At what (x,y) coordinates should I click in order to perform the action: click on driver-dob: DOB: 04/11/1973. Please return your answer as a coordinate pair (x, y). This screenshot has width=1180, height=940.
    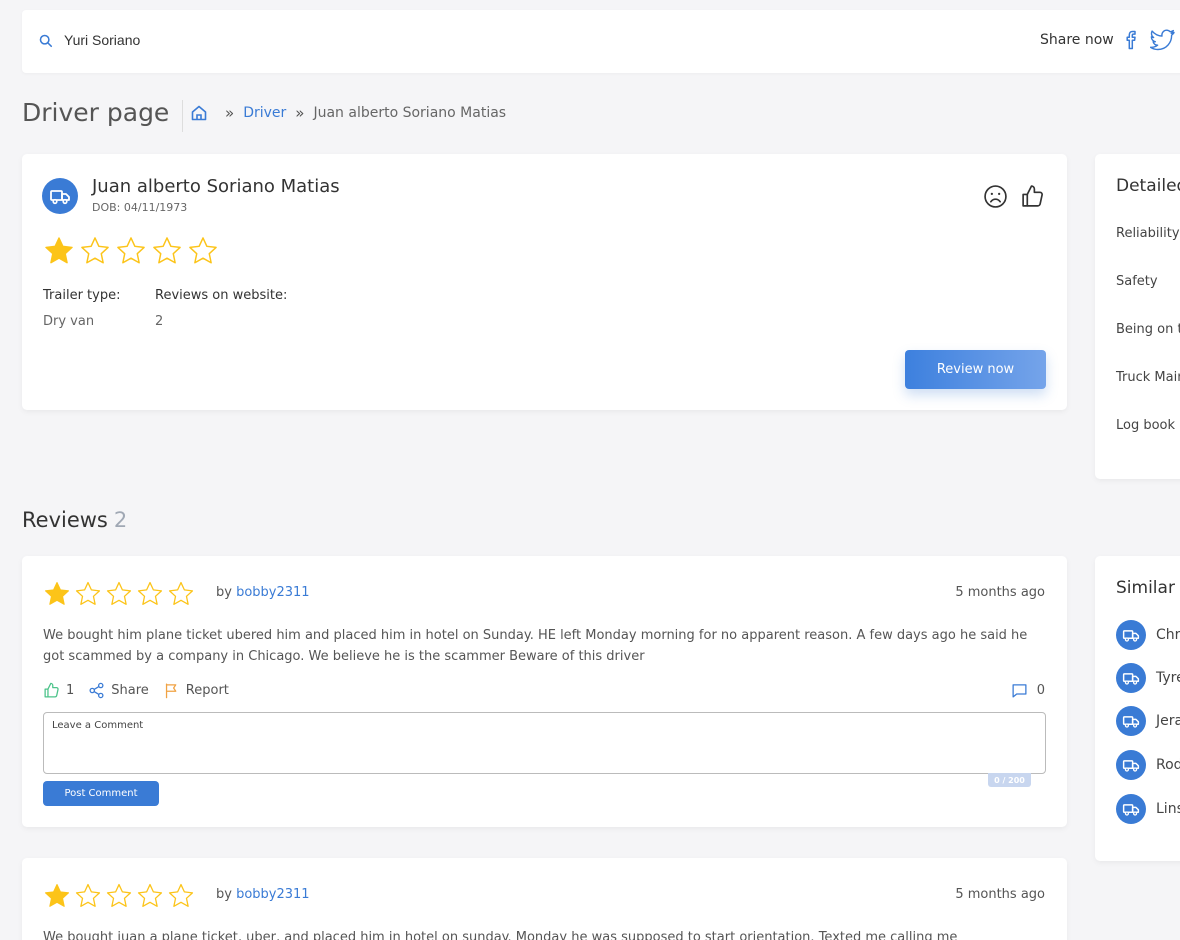
    Looking at the image, I should click on (140, 207).